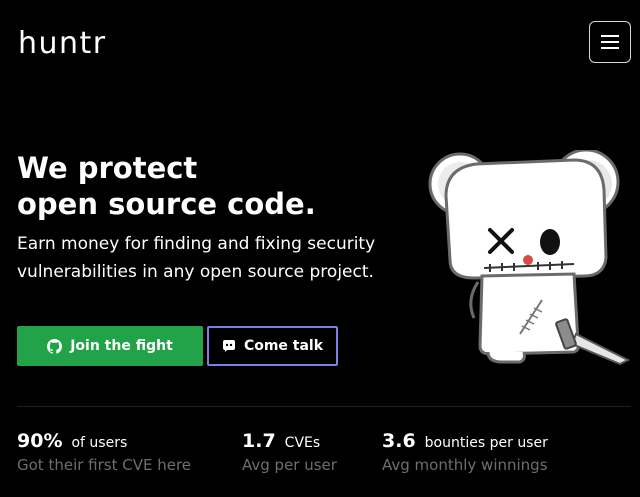  I want to click on stat-unit: of users, so click(99, 443).